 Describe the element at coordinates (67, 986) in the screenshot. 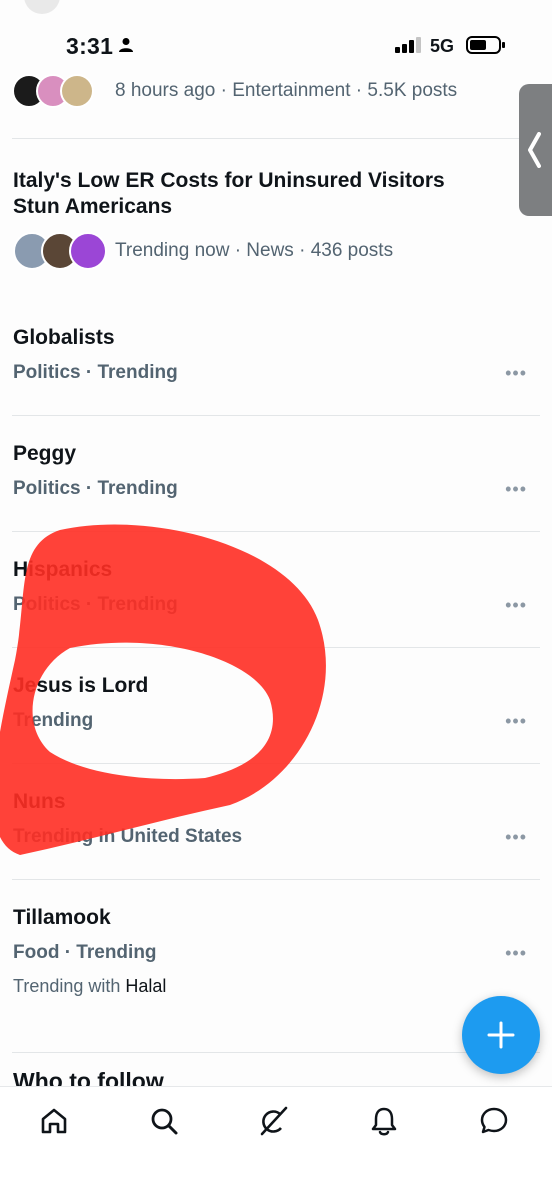

I see `trending-with-prefix: Trending with` at that location.